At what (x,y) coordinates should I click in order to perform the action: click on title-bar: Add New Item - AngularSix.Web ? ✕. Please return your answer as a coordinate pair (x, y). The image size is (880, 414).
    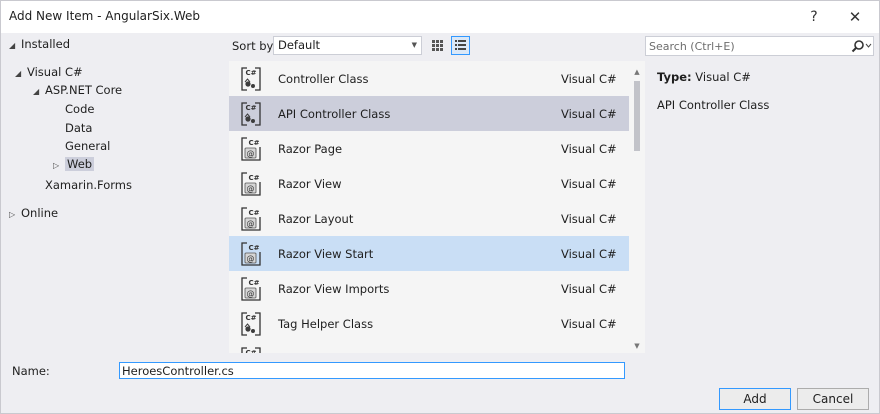
    Looking at the image, I should click on (440, 17).